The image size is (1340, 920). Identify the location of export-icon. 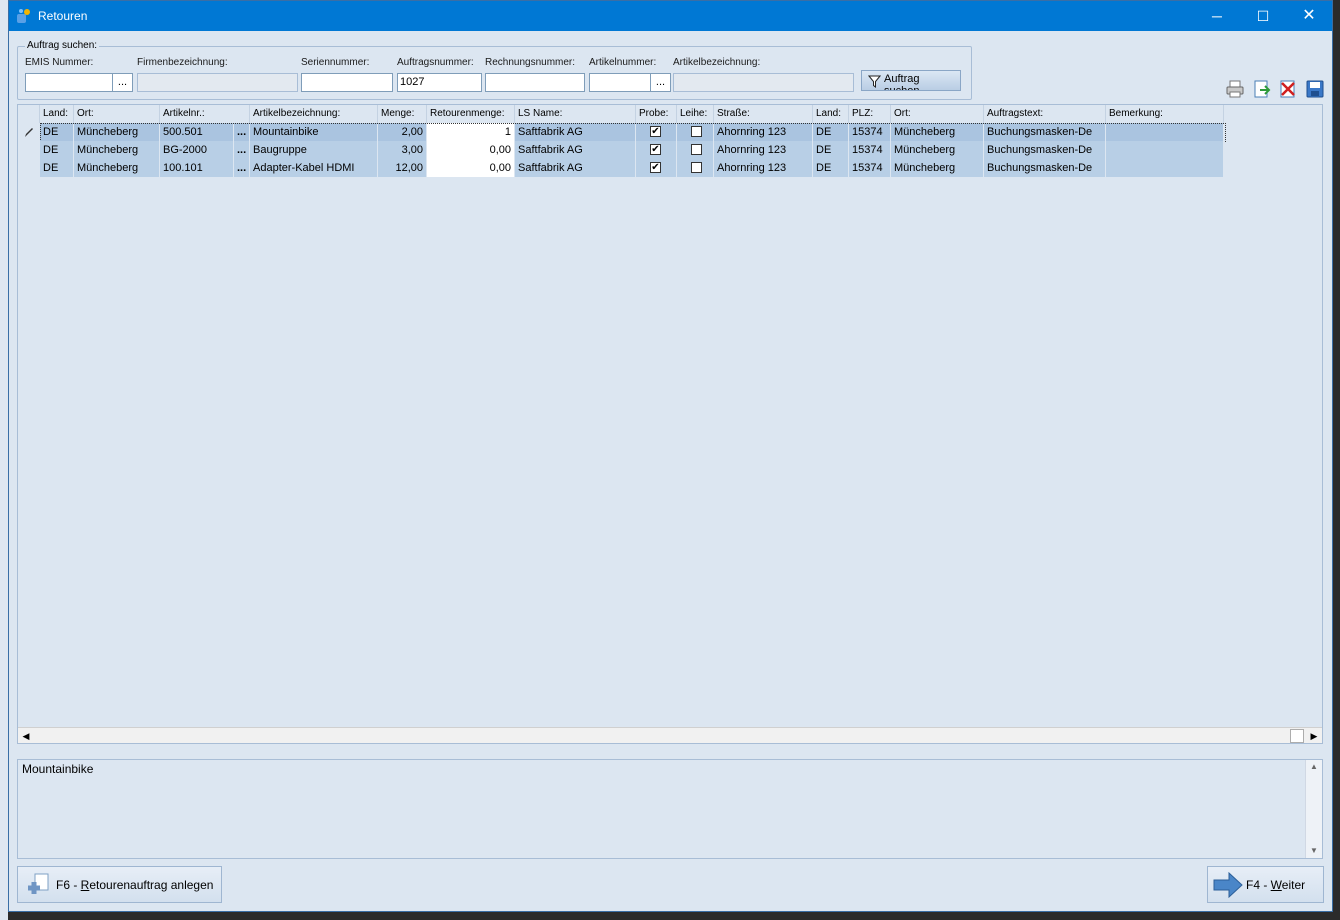
(1262, 89).